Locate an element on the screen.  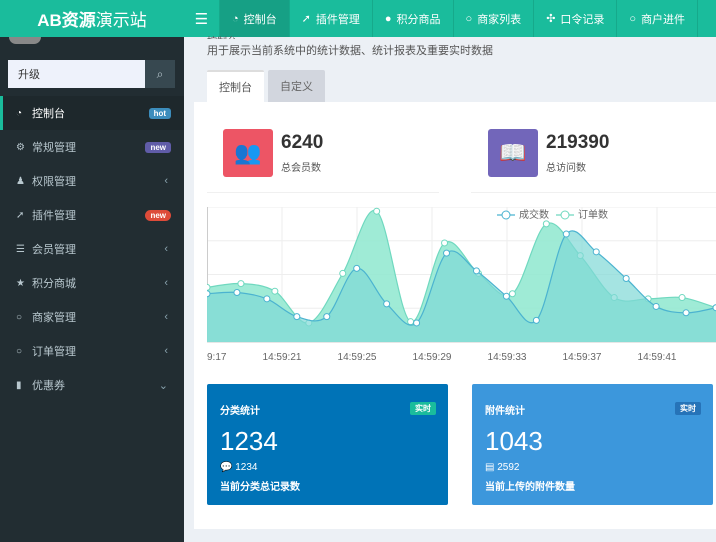
card-footer: 当前分类总记录数 is located at coordinates (260, 487).